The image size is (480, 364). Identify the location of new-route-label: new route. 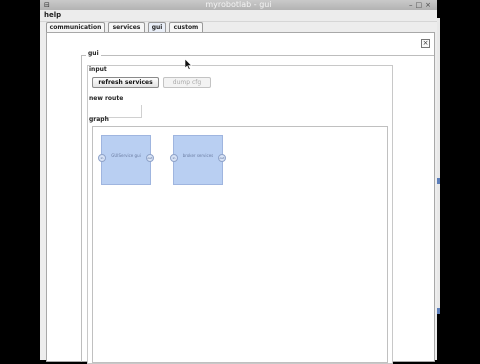
(106, 98).